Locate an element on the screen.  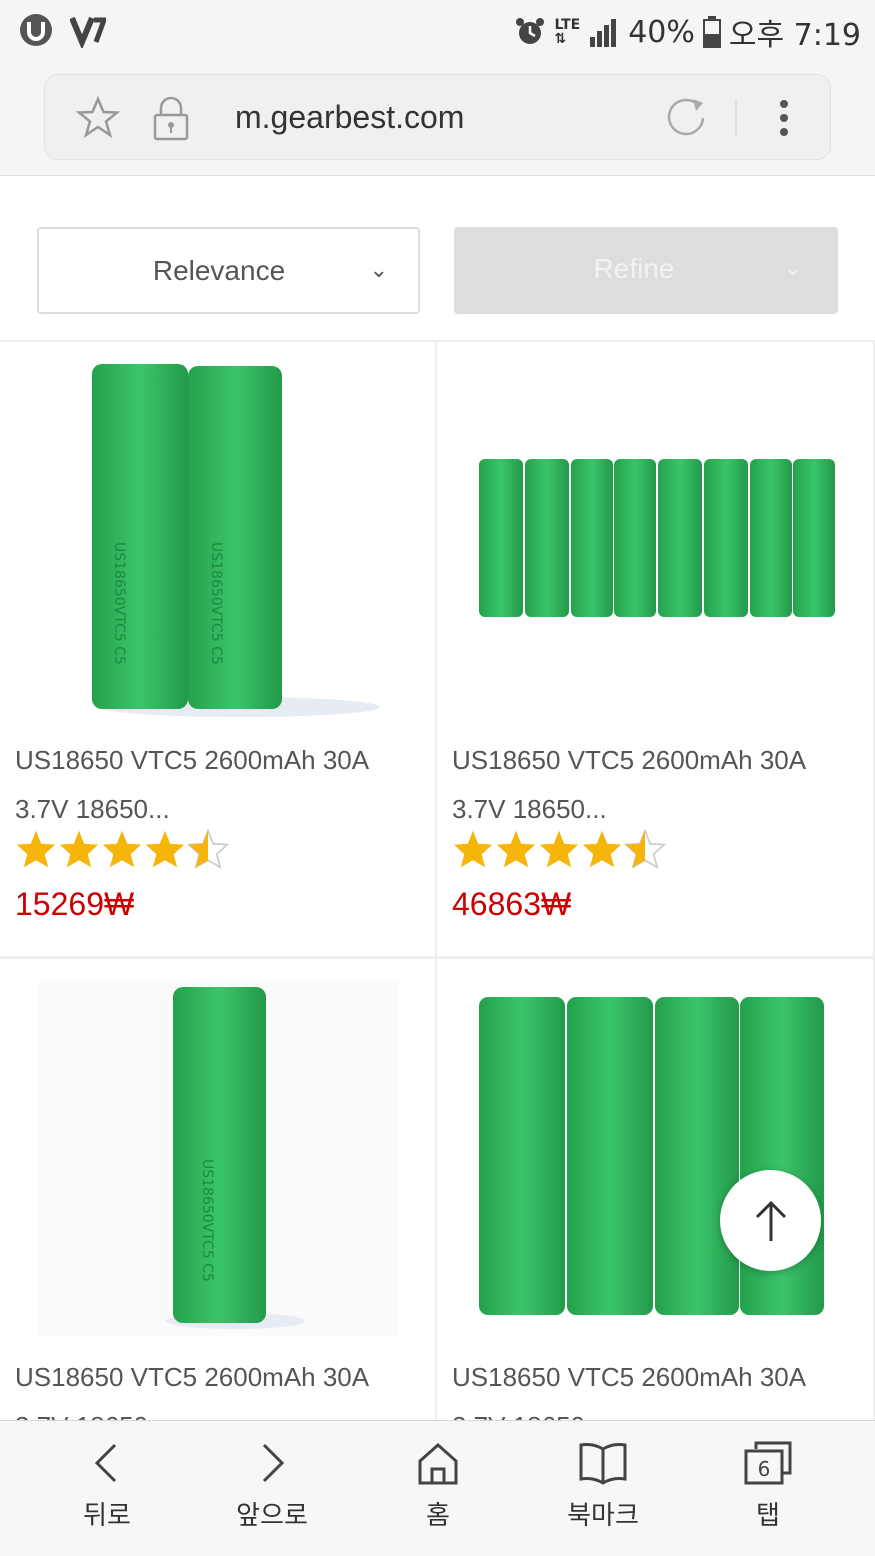
filter-bar: Relevance ⌄ Refine ⌄ is located at coordinates (437, 258).